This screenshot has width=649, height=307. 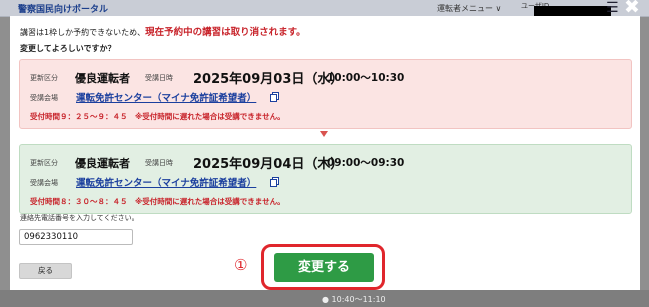 What do you see at coordinates (268, 79) in the screenshot?
I see `date-value: 2025年09月03日（水）` at bounding box center [268, 79].